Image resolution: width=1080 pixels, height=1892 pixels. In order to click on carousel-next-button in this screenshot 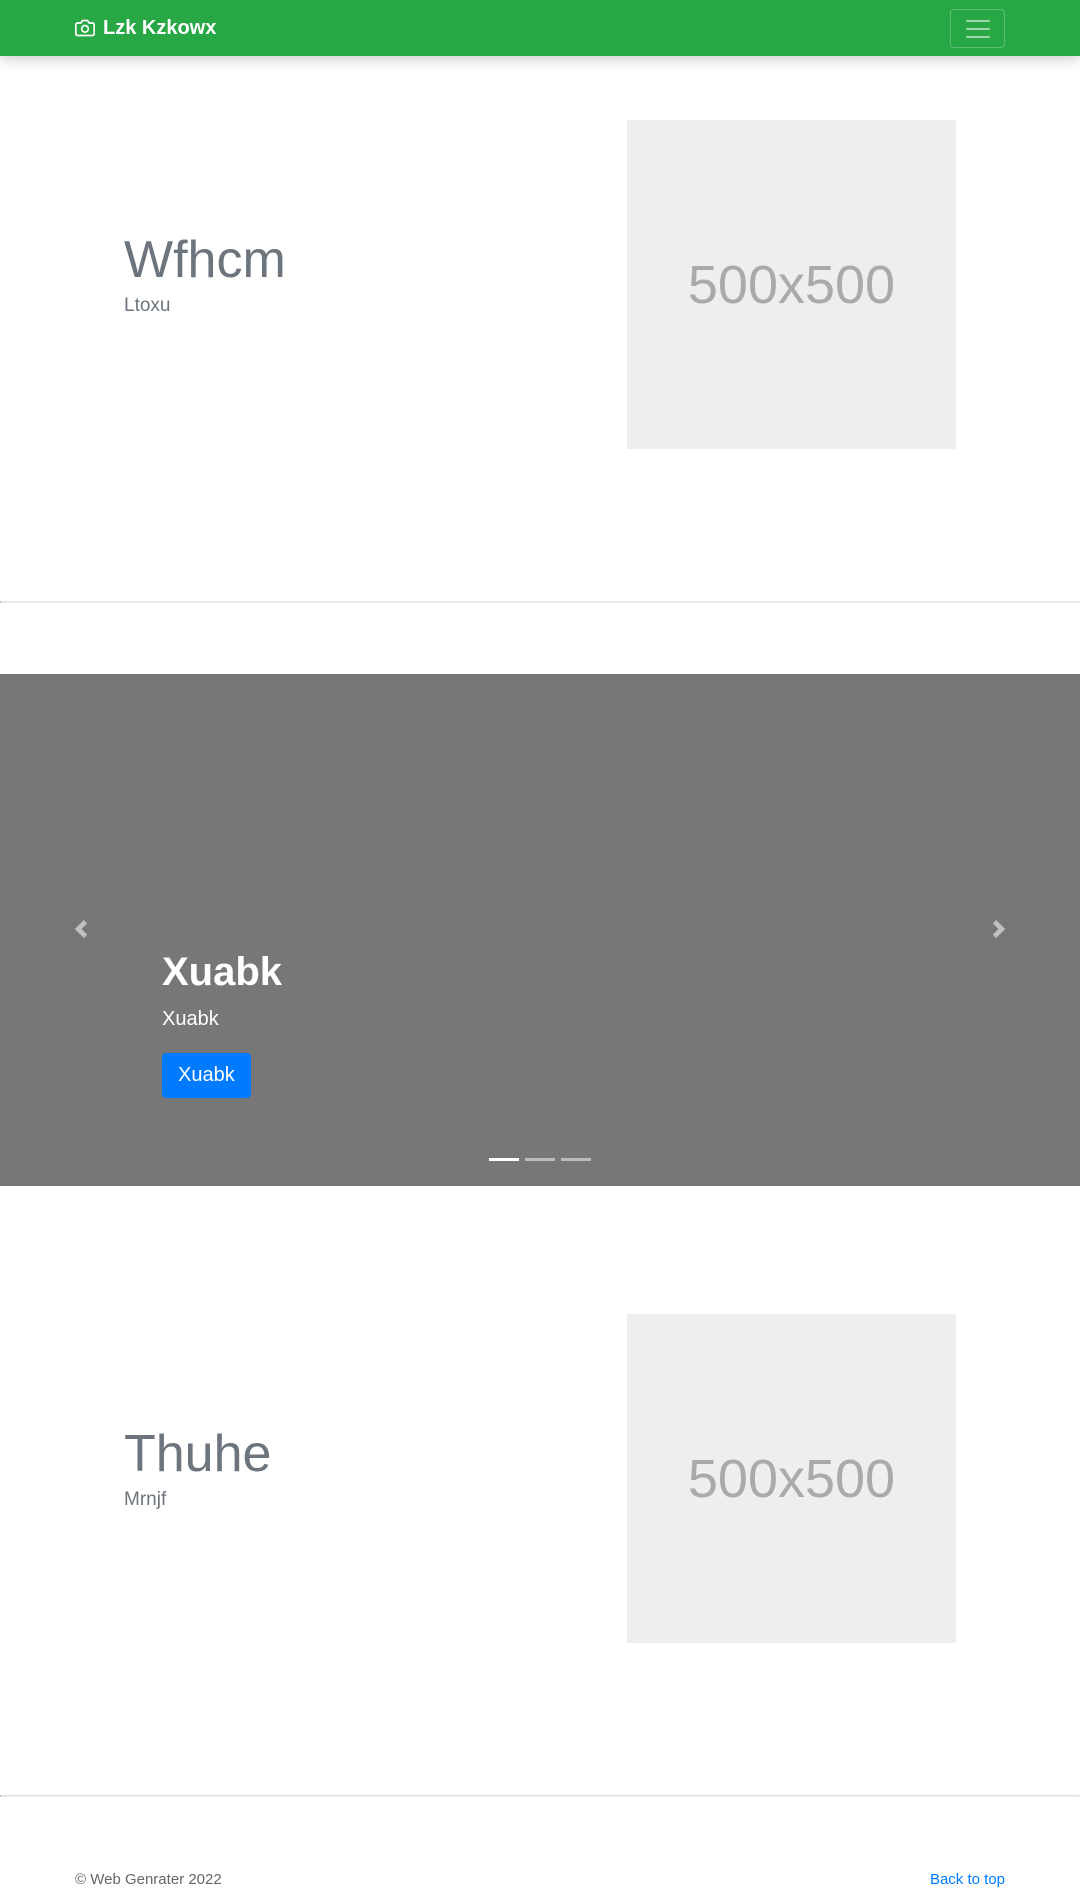, I will do `click(999, 929)`.